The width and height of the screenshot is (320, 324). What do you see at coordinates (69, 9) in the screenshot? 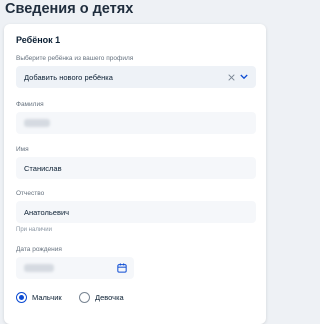
I see `page-title: Сведения о детях` at bounding box center [69, 9].